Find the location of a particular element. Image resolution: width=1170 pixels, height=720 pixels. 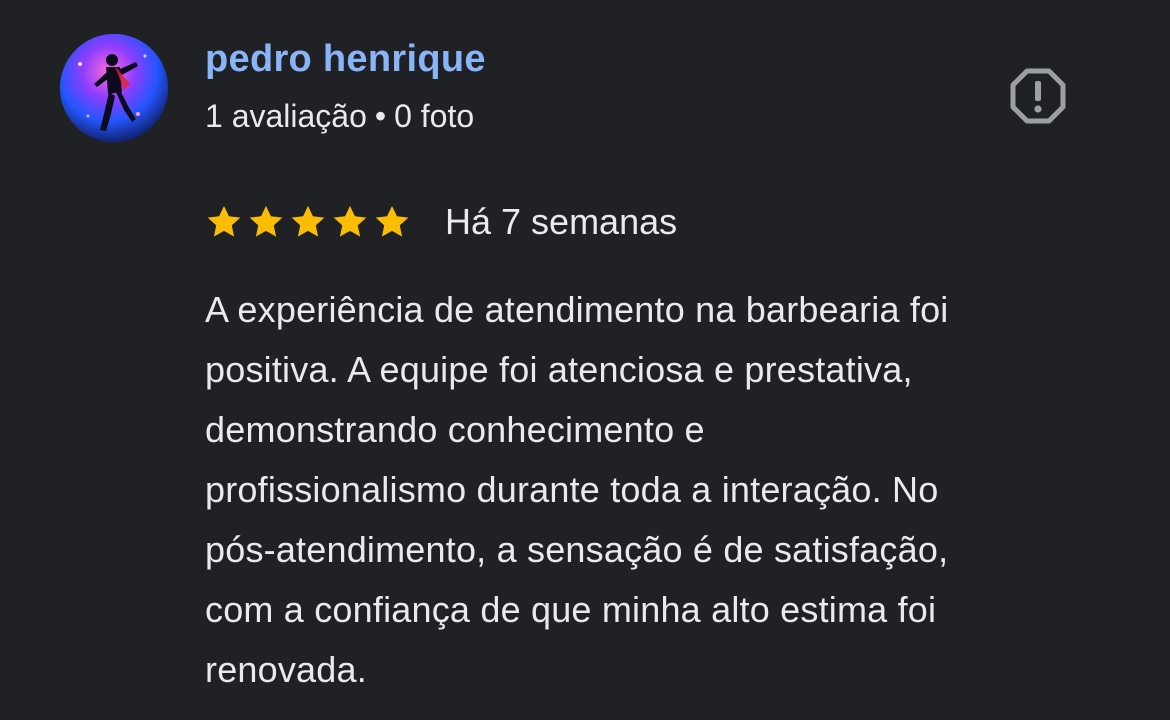

star-rating is located at coordinates (308, 222).